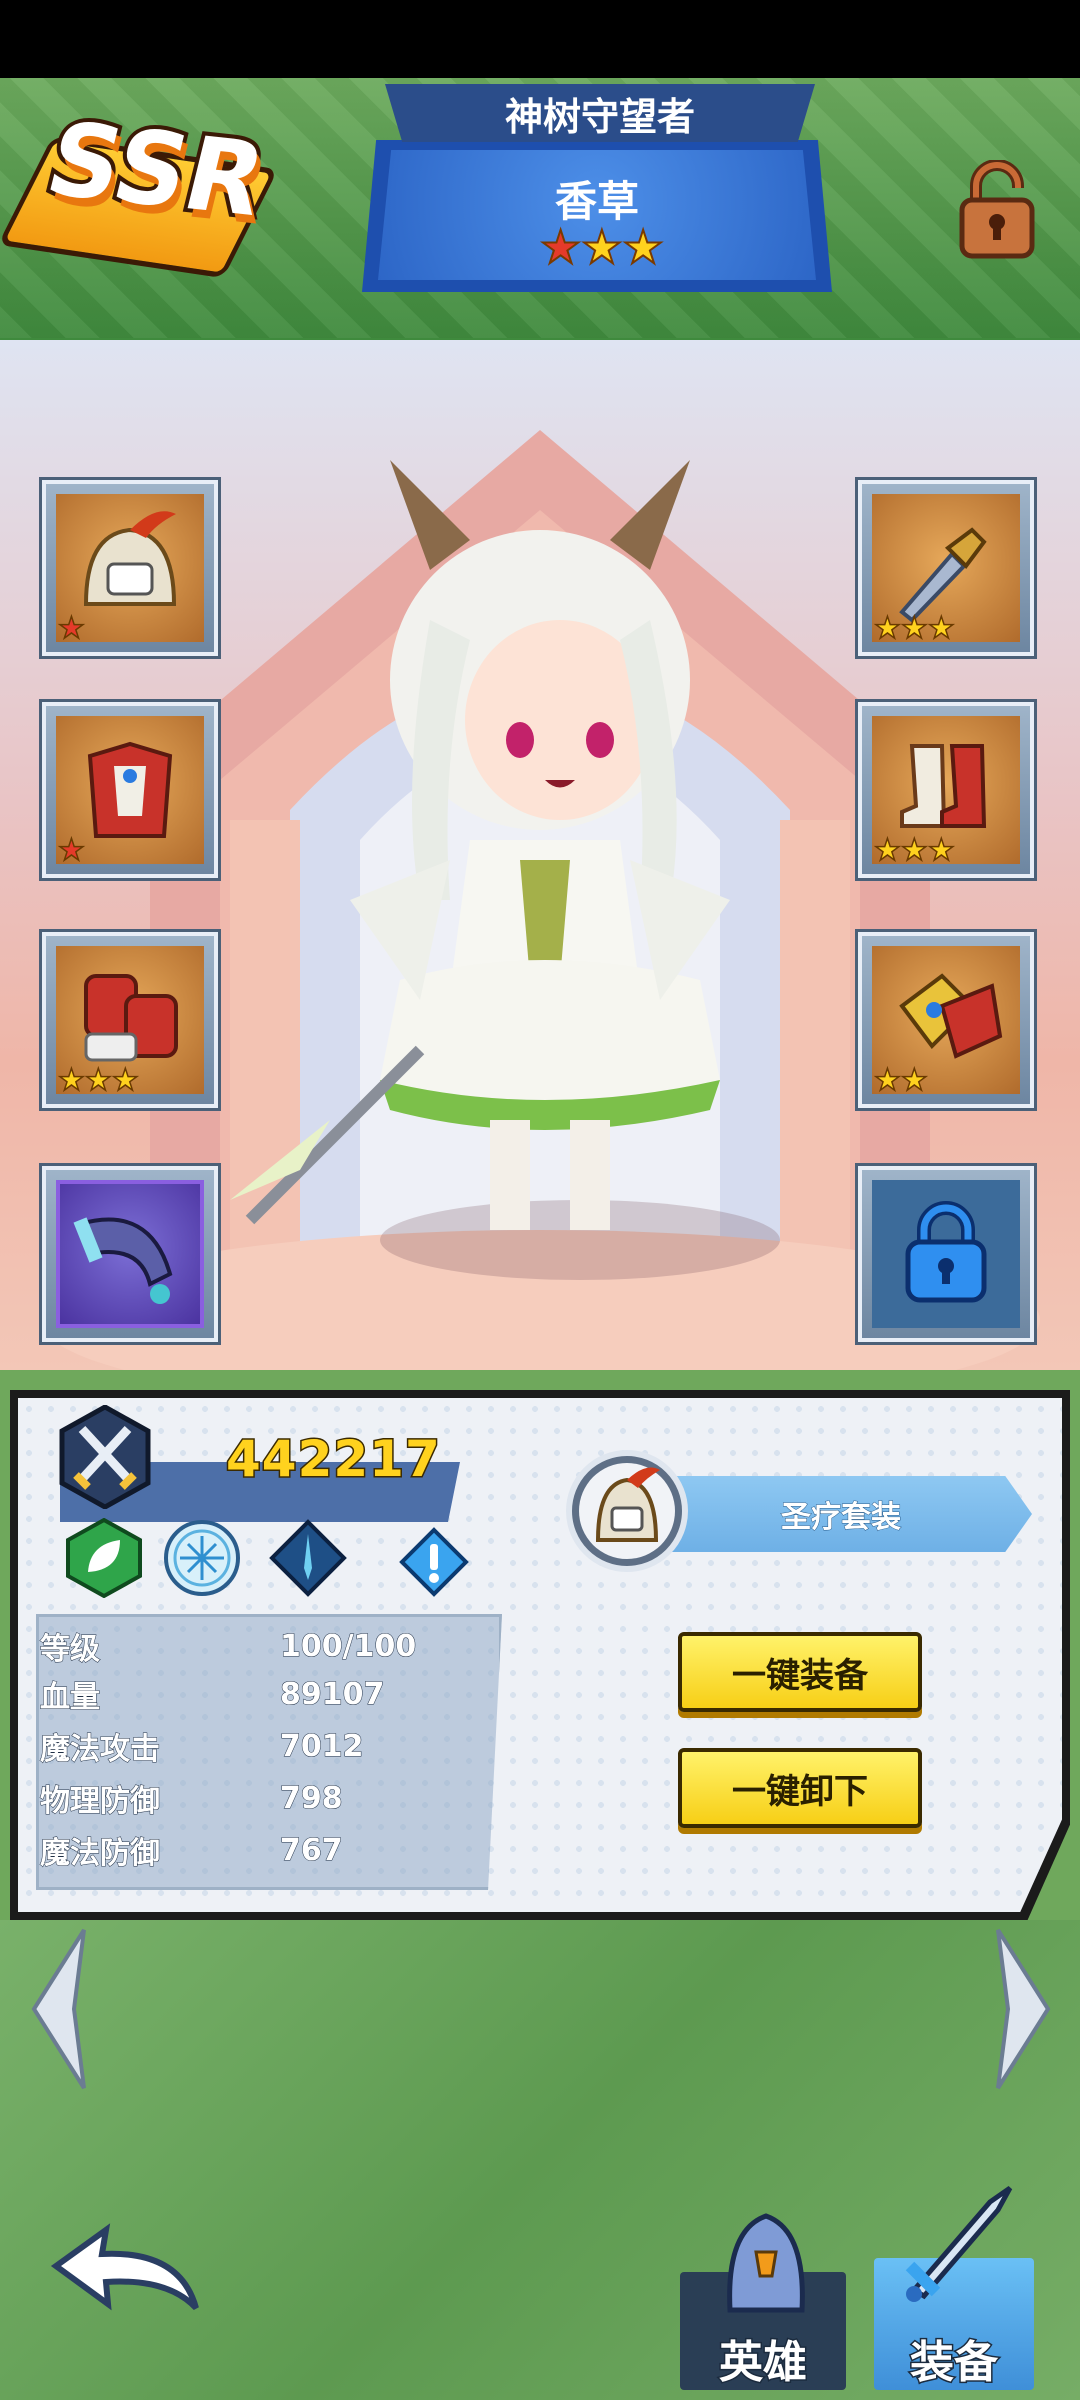  What do you see at coordinates (250, 1647) in the screenshot?
I see `stat-level: 等级 100/100` at bounding box center [250, 1647].